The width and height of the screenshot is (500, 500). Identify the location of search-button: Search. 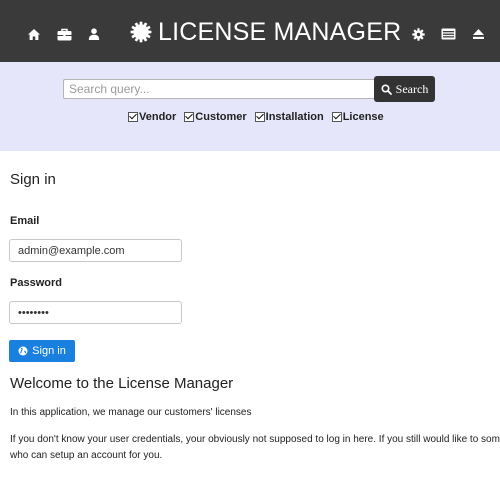
(404, 89).